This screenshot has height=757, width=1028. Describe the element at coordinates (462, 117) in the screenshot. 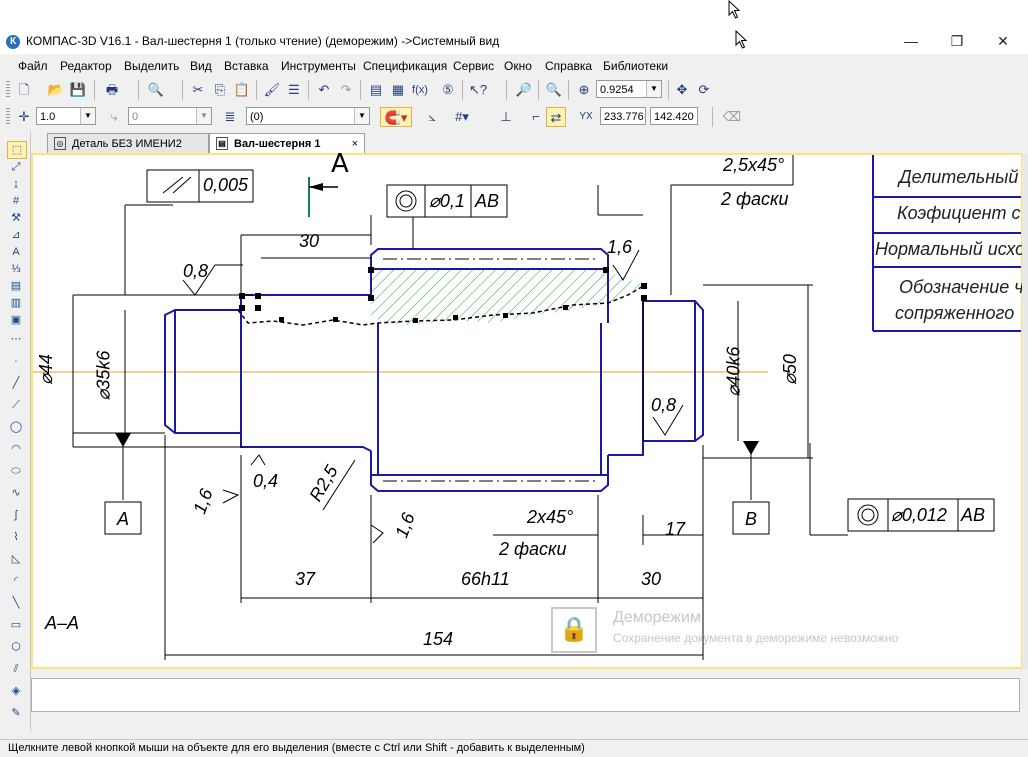

I see `grid-icon: #▾` at that location.